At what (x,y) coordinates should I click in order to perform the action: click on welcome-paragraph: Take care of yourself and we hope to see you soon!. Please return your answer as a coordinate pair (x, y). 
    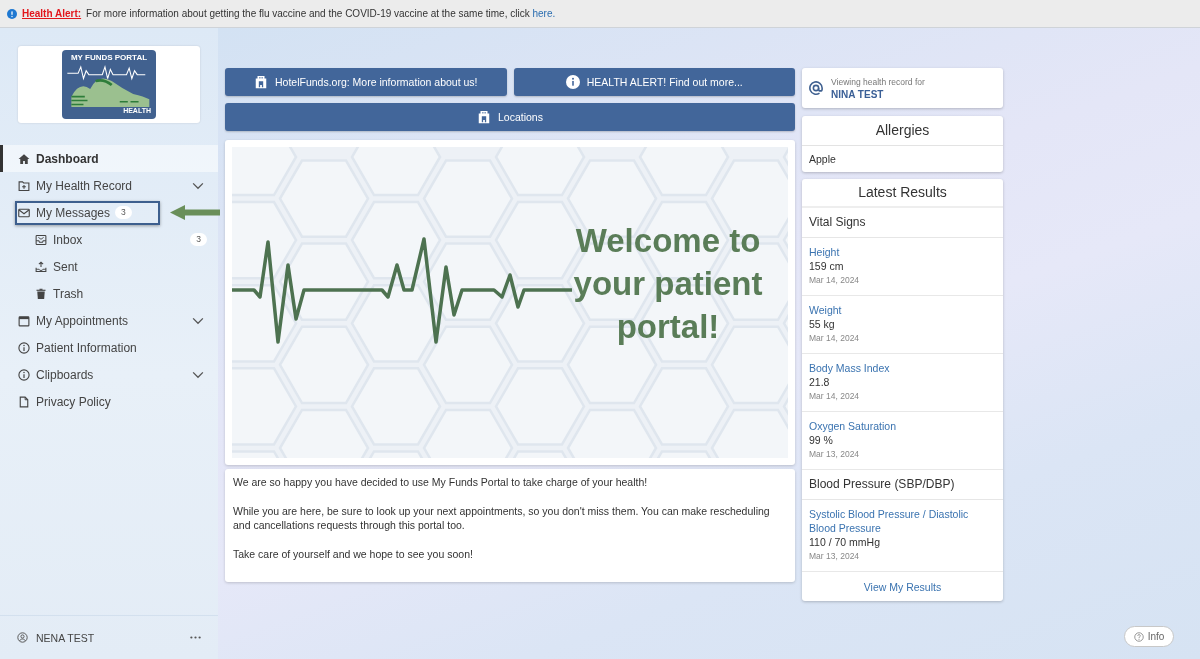
    Looking at the image, I should click on (353, 553).